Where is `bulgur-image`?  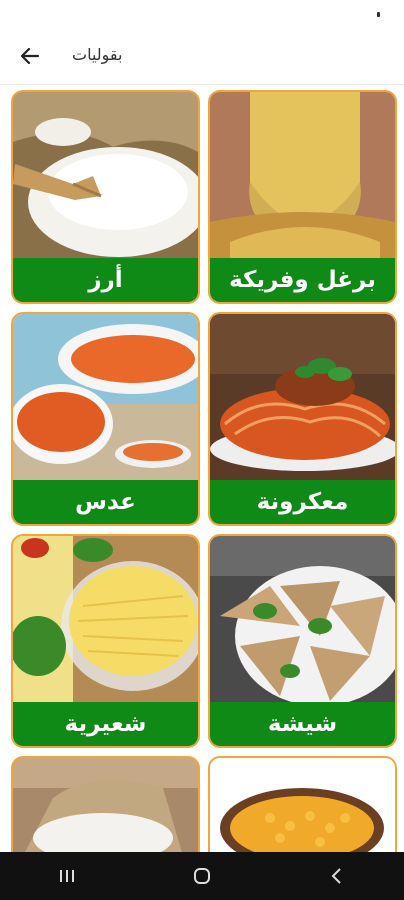
bulgur-image is located at coordinates (302, 175).